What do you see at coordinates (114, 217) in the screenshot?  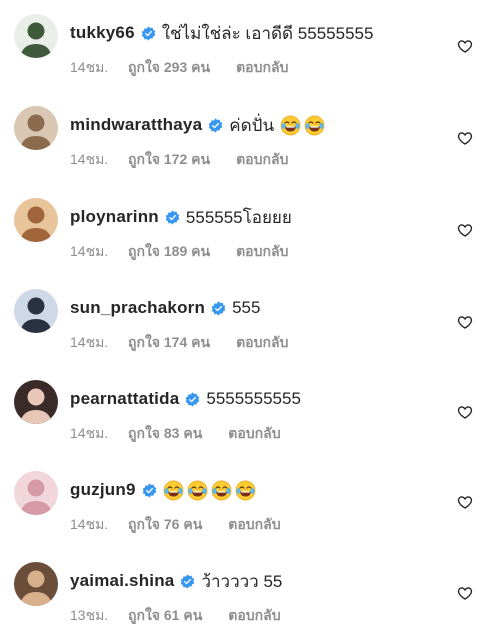 I see `username: ploynarinn` at bounding box center [114, 217].